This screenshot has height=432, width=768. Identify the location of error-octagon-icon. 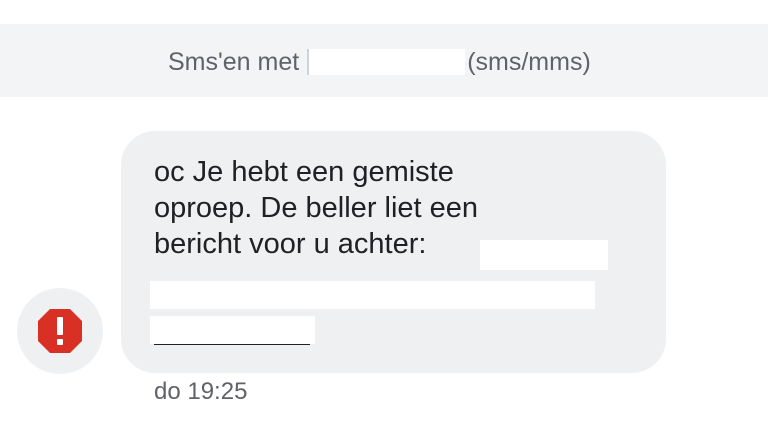
(60, 331).